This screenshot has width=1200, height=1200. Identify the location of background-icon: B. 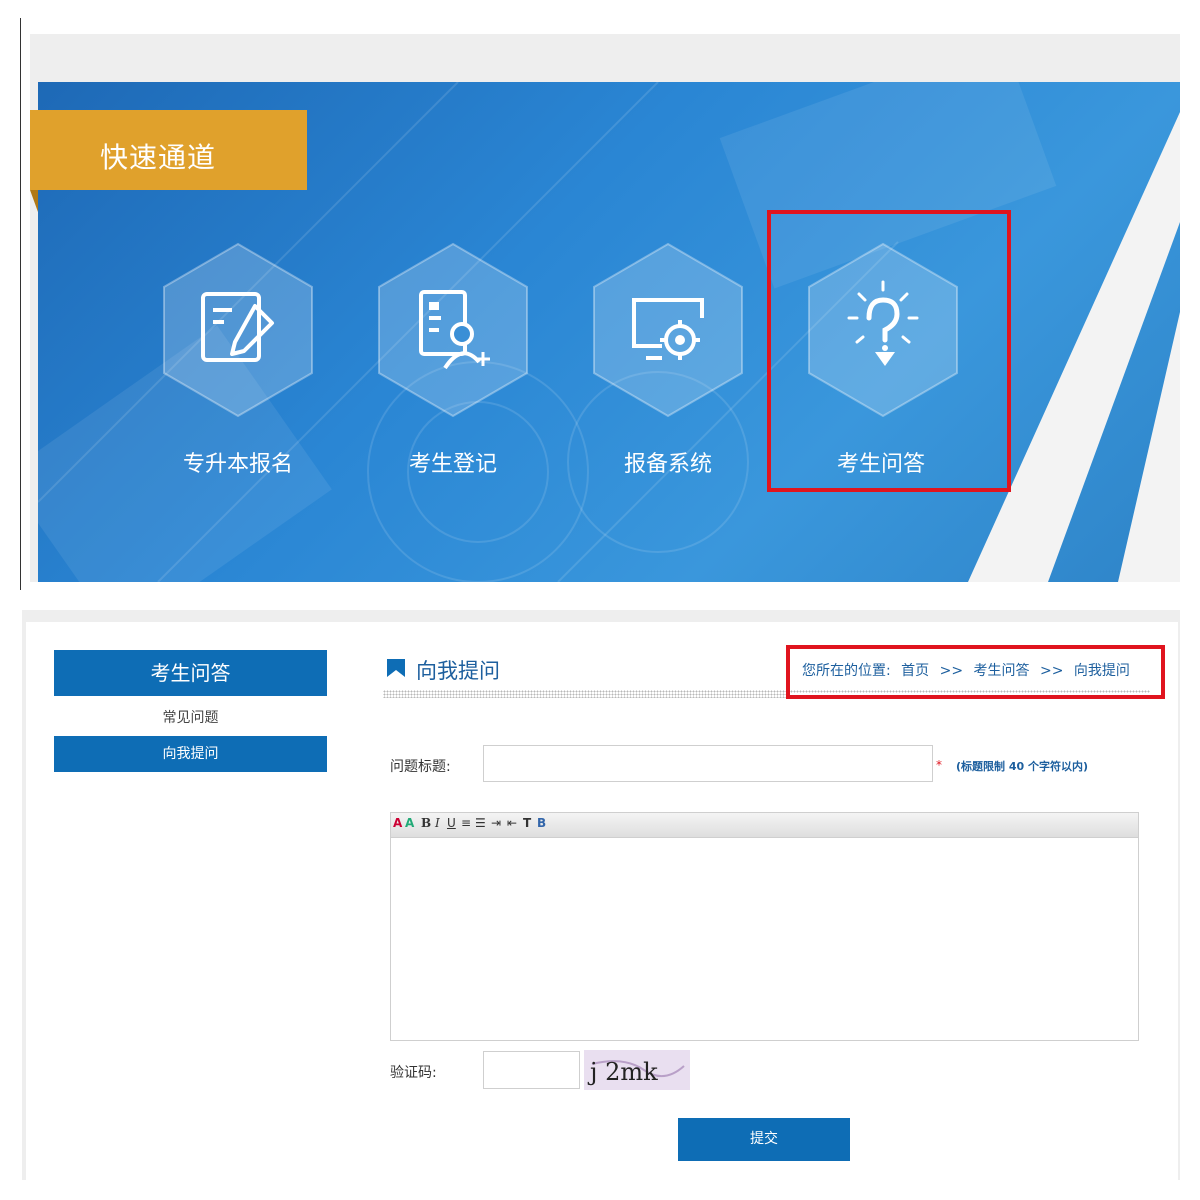
(541, 823).